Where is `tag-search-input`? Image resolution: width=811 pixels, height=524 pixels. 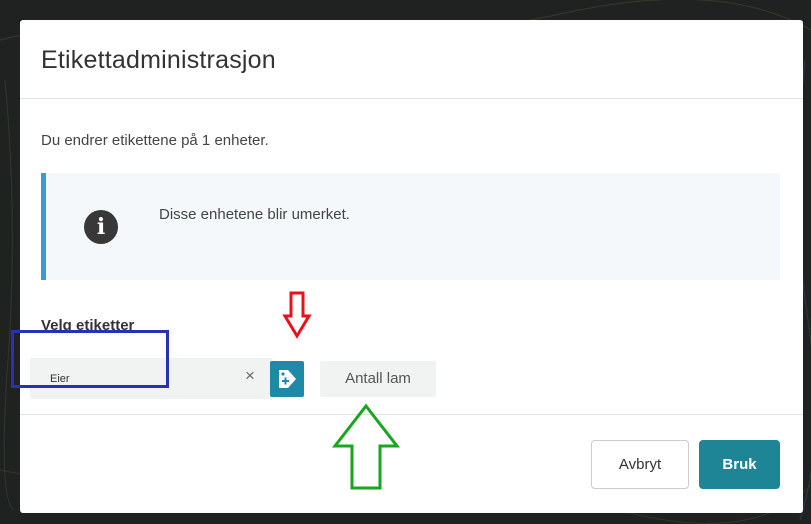 tag-search-input is located at coordinates (120, 379).